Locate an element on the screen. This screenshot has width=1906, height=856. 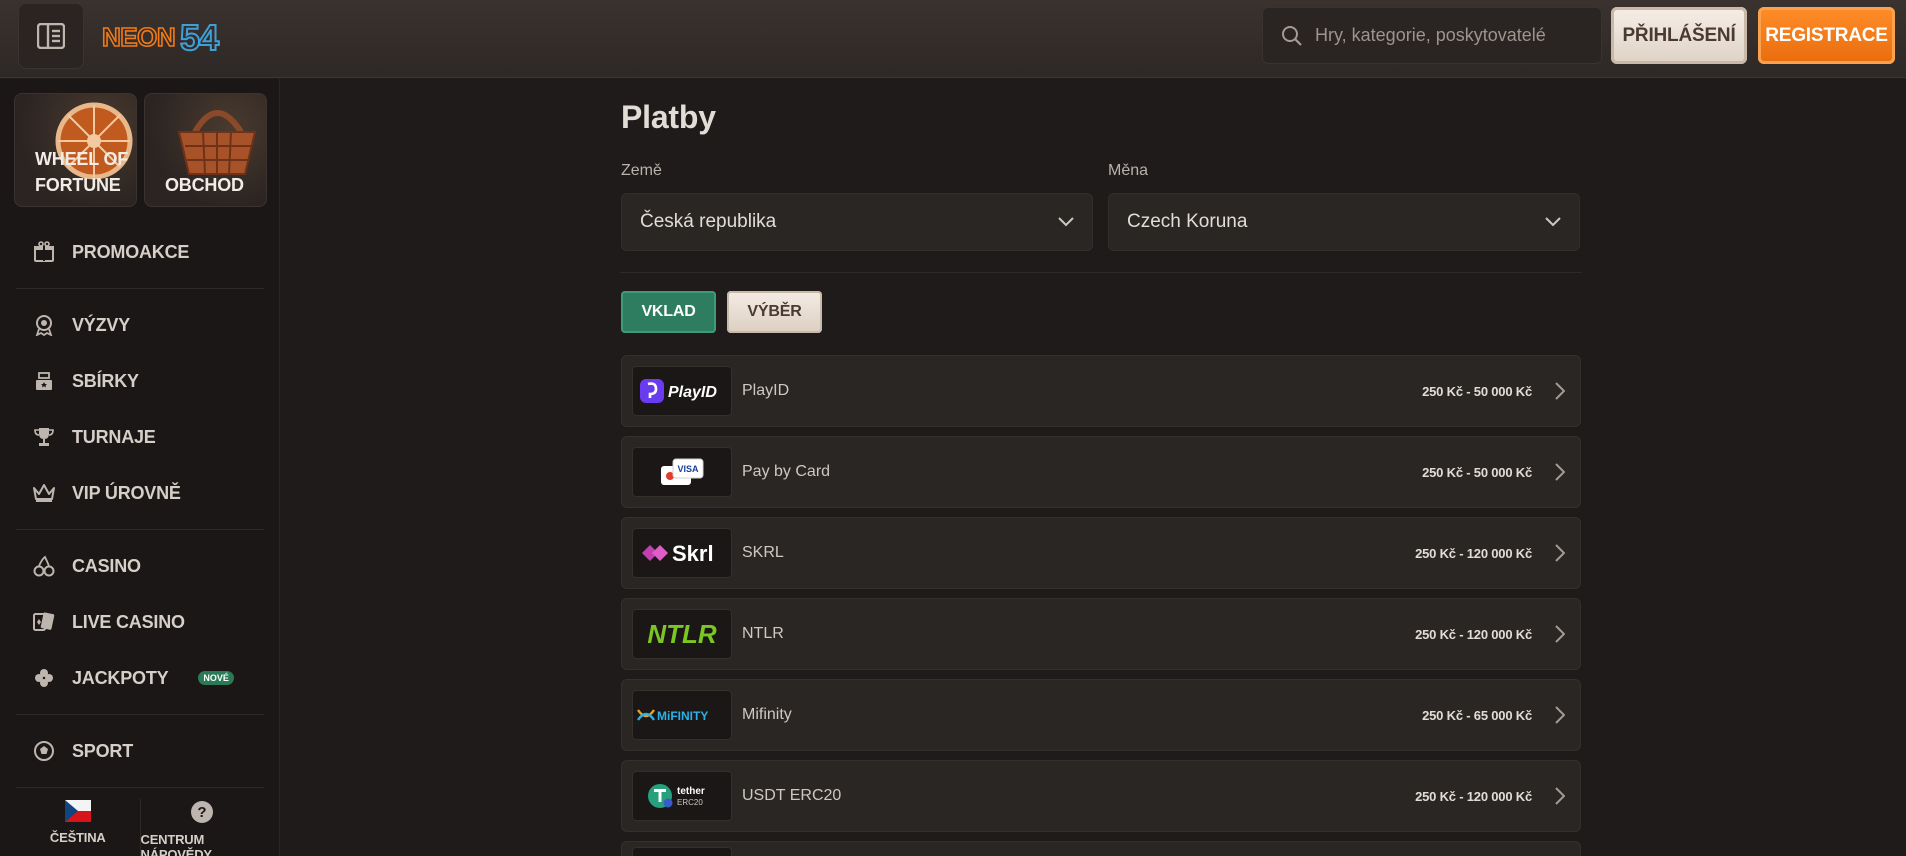
sidebar-item-label: CASINO is located at coordinates (106, 565).